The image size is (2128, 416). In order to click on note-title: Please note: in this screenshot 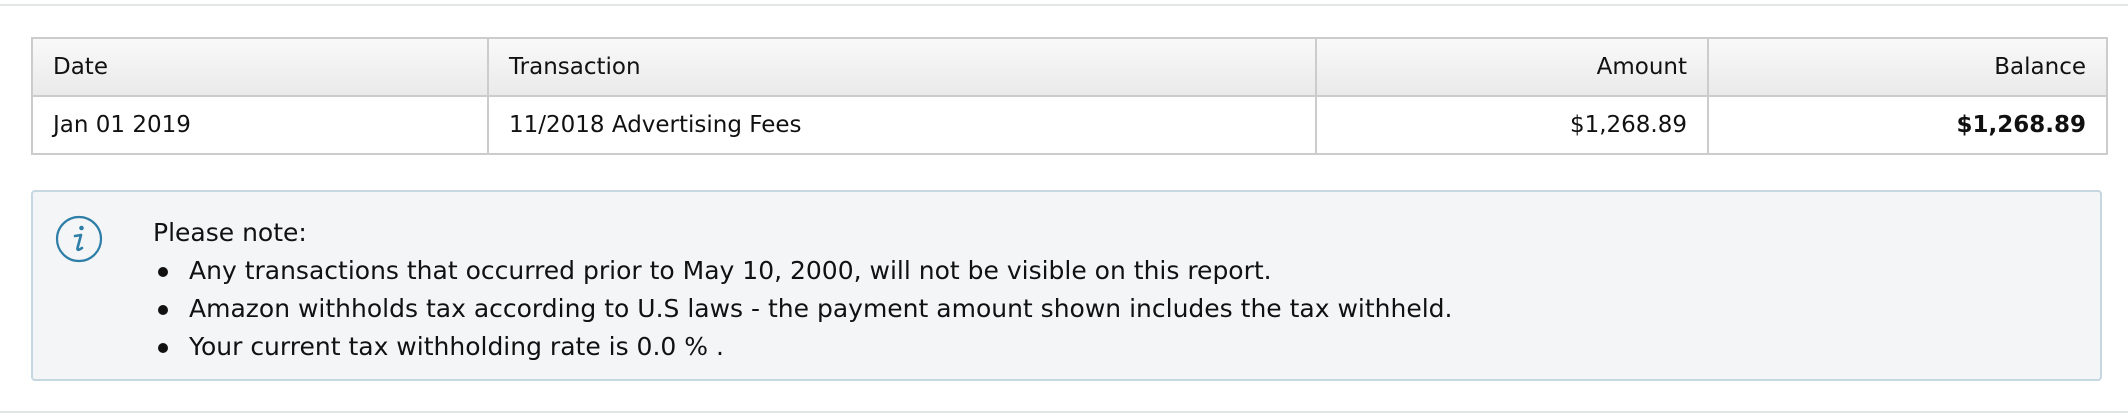, I will do `click(230, 232)`.